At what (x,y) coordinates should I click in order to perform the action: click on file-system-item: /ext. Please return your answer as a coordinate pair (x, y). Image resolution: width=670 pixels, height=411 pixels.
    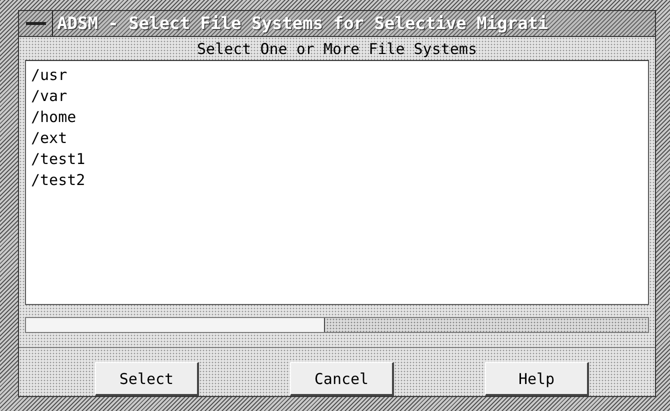
    Looking at the image, I should click on (49, 138).